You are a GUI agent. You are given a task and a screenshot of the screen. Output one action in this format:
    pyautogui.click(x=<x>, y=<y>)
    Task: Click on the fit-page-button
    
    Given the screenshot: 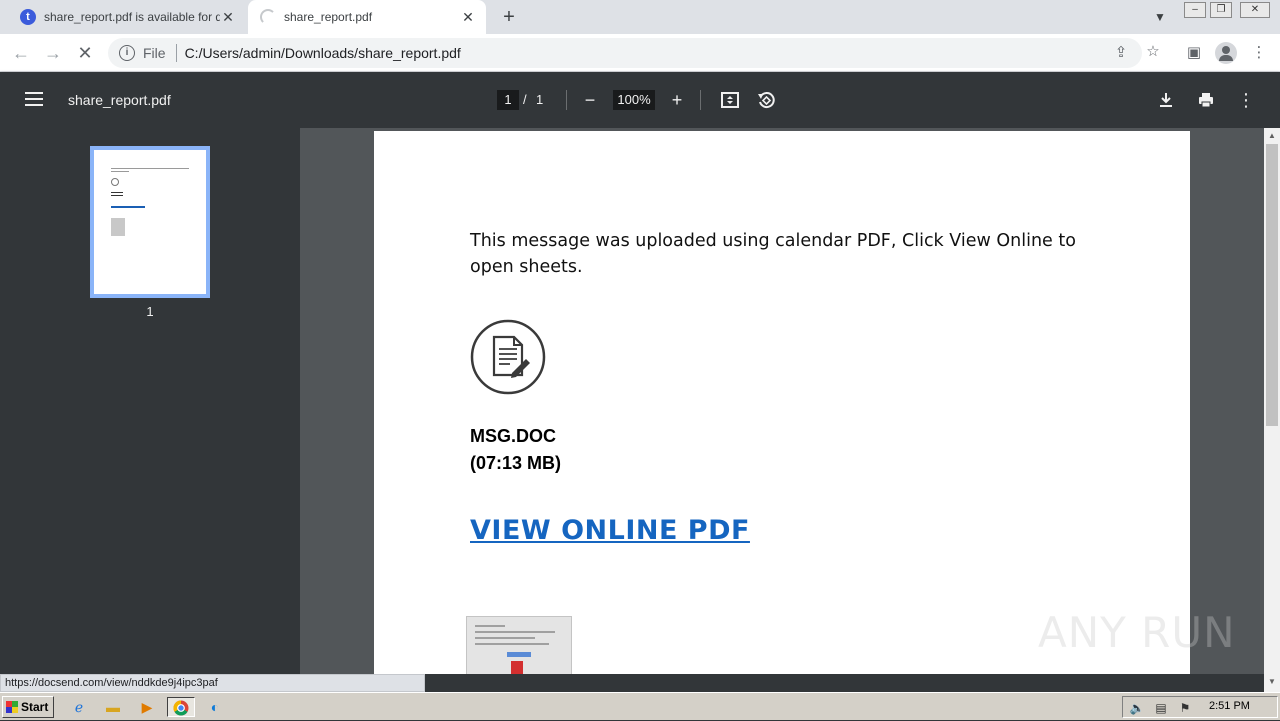 What is the action you would take?
    pyautogui.click(x=730, y=100)
    